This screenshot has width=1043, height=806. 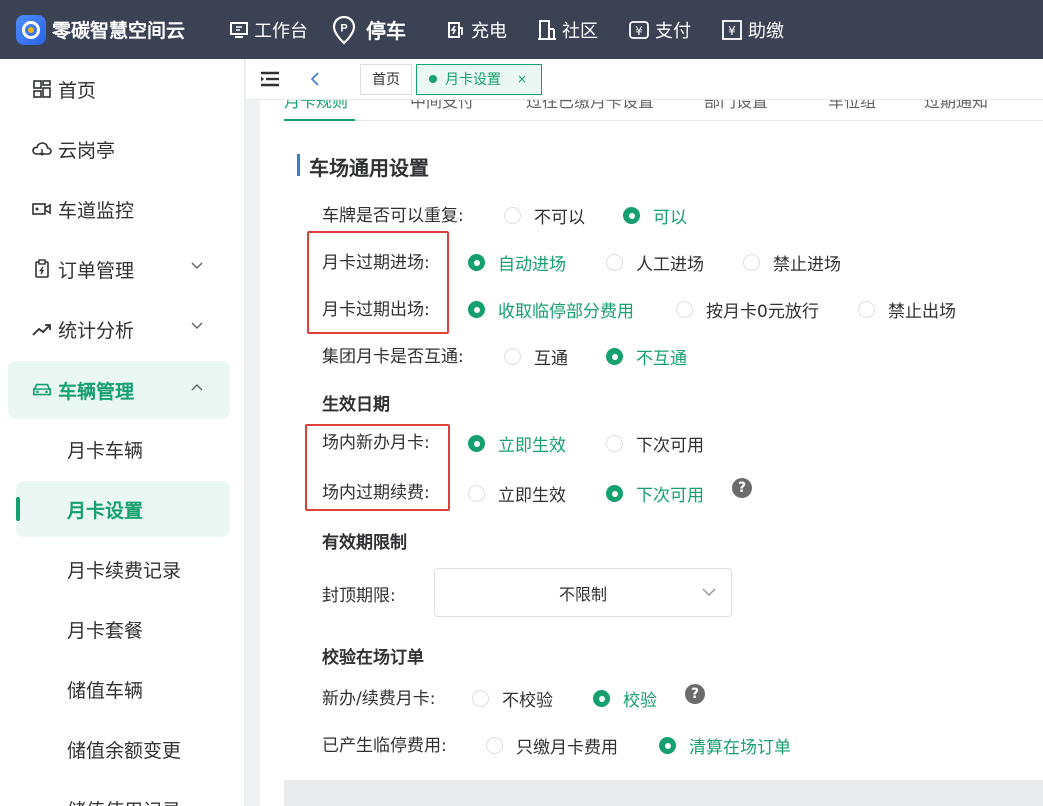 What do you see at coordinates (197, 387) in the screenshot?
I see `chevron-up-icon` at bounding box center [197, 387].